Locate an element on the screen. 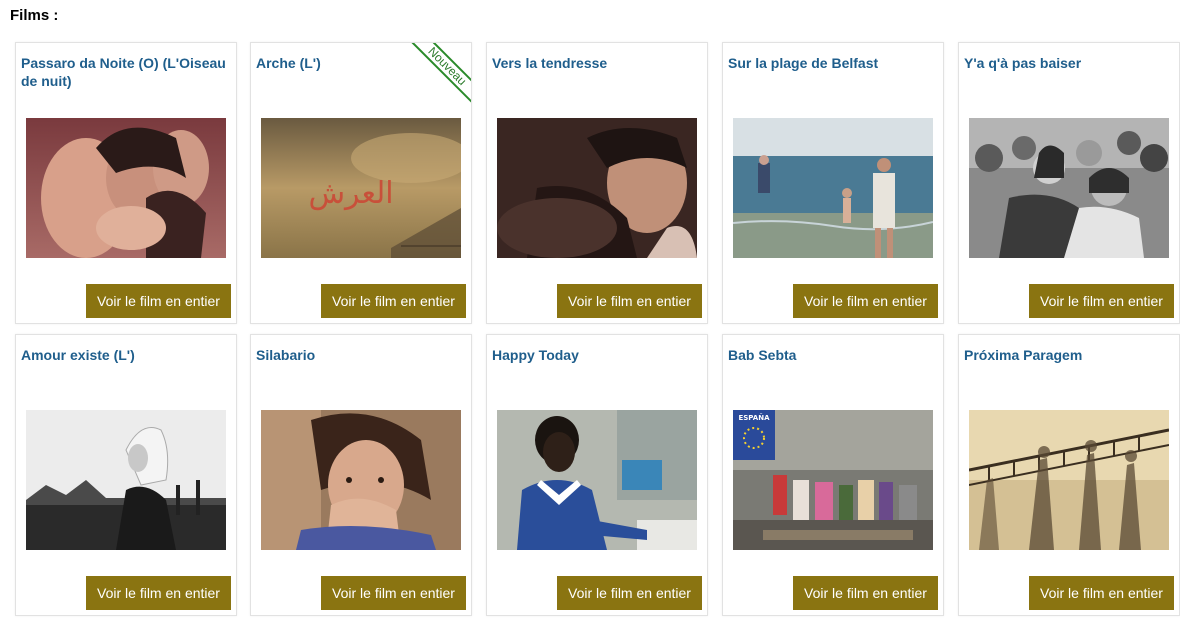 Image resolution: width=1180 pixels, height=624 pixels. new-badge-label: Nouveau is located at coordinates (438, 75).